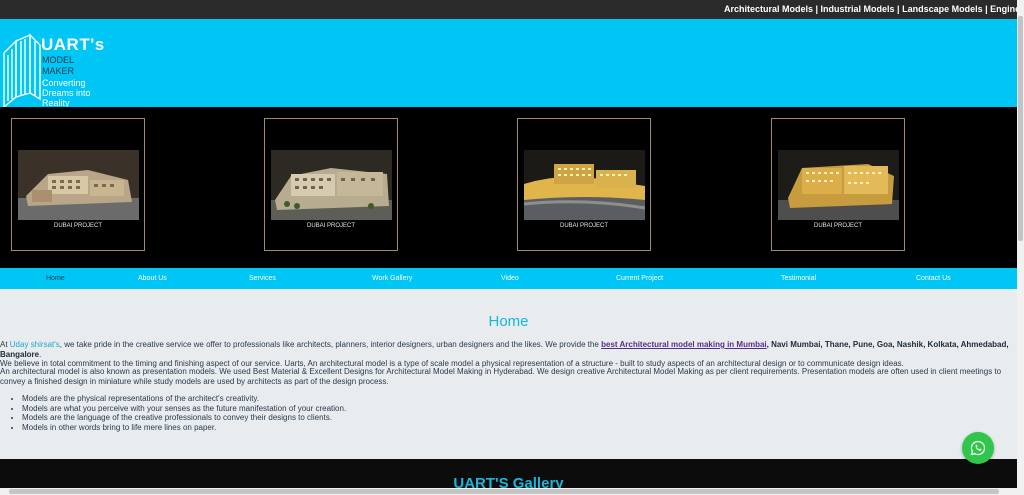  Describe the element at coordinates (58, 71) in the screenshot. I see `logo-subtitle-line-2: MAKER` at that location.